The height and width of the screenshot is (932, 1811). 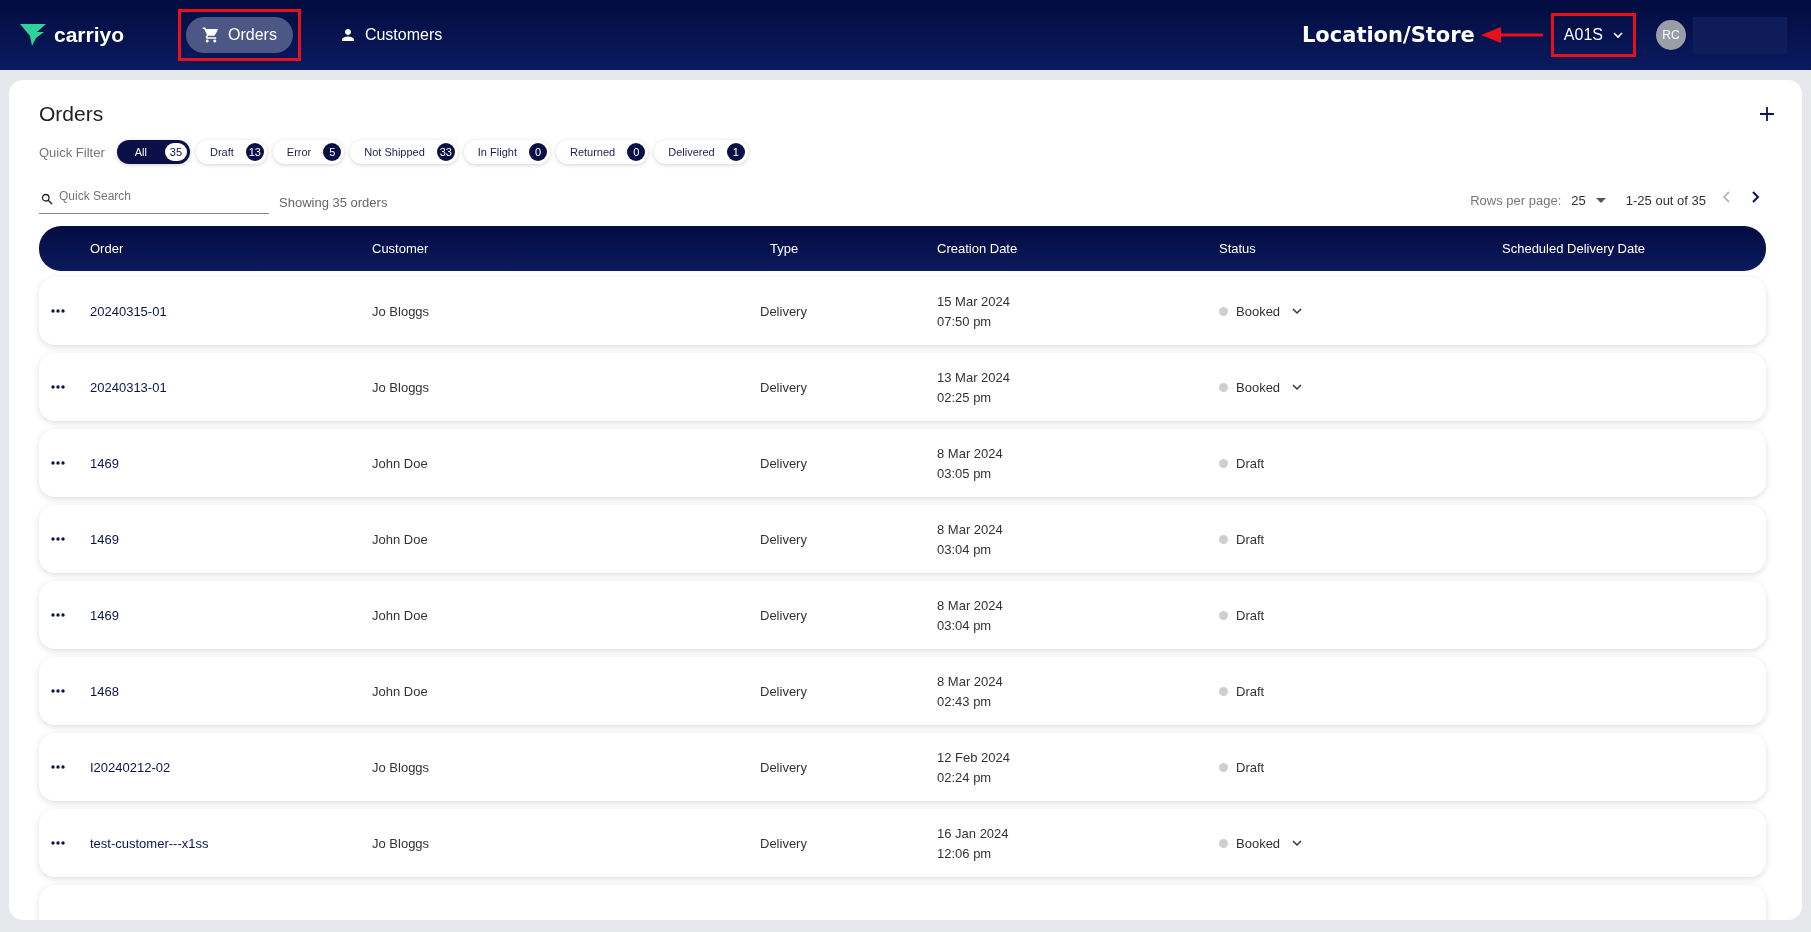 What do you see at coordinates (153, 152) in the screenshot?
I see `filter-chip: All 35` at bounding box center [153, 152].